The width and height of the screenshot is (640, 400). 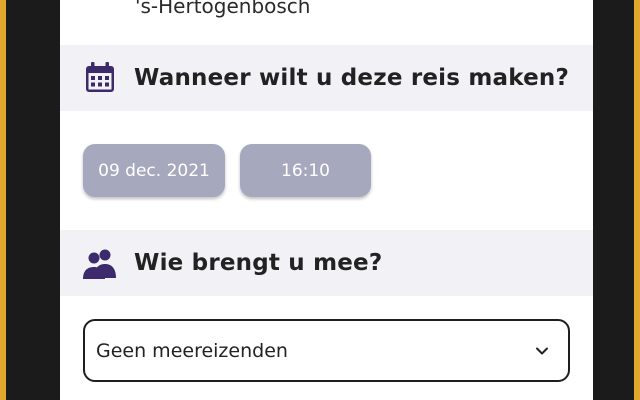 What do you see at coordinates (154, 170) in the screenshot?
I see `date-picker-button: 09 dec. 2021` at bounding box center [154, 170].